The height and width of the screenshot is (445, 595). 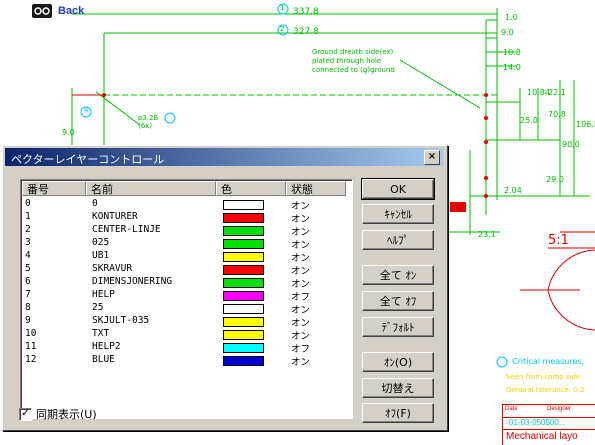 What do you see at coordinates (512, 52) in the screenshot?
I see `dim-label: 10.8` at bounding box center [512, 52].